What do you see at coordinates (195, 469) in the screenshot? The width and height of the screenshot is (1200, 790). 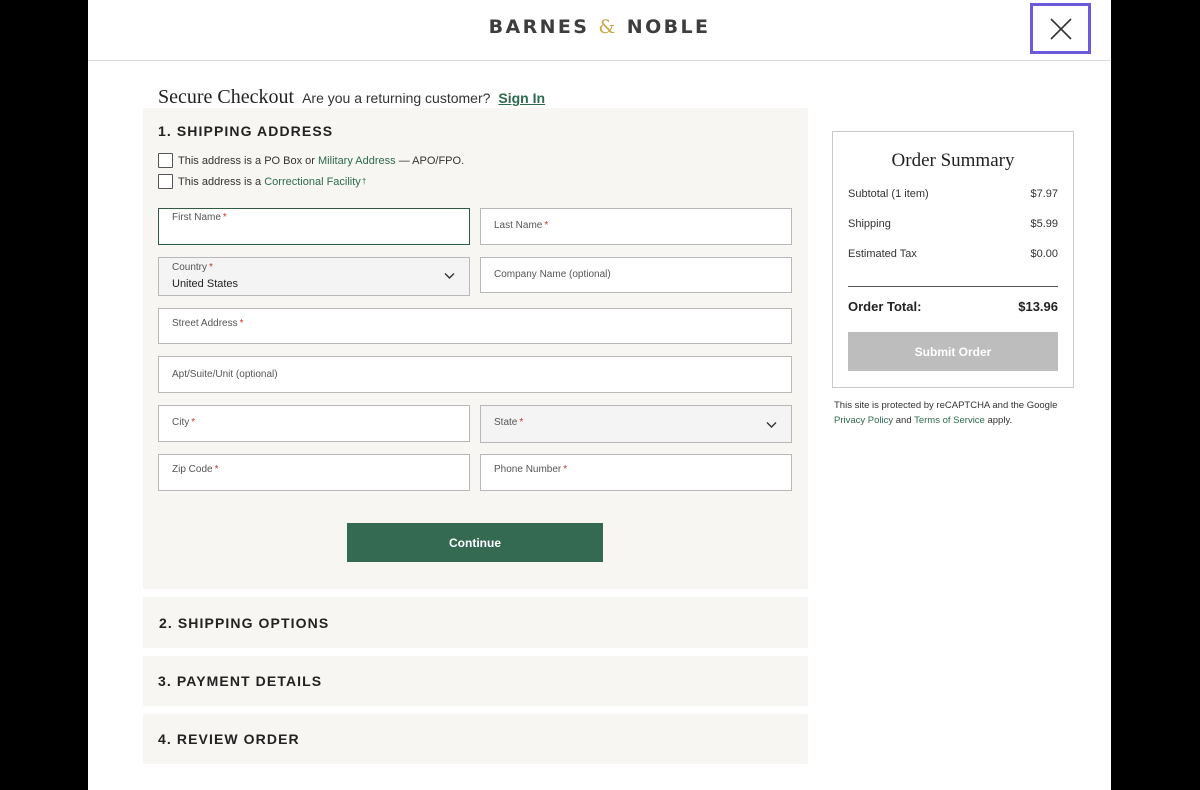 I see `zip-code-label: Zip Code *` at bounding box center [195, 469].